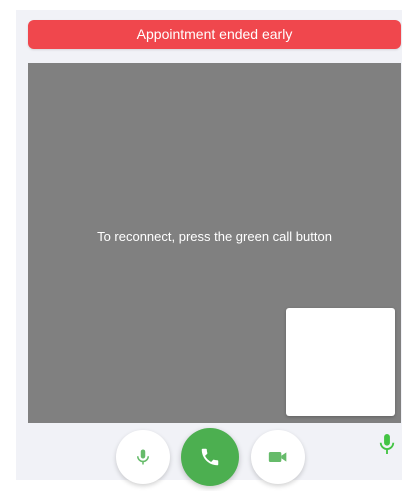 This screenshot has width=406, height=491. I want to click on camera-button, so click(278, 457).